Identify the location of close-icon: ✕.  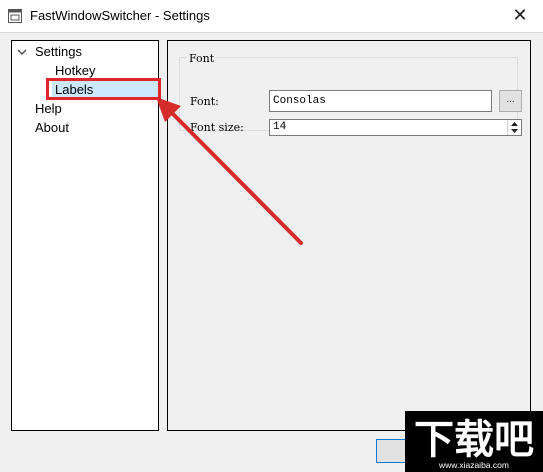
(520, 15).